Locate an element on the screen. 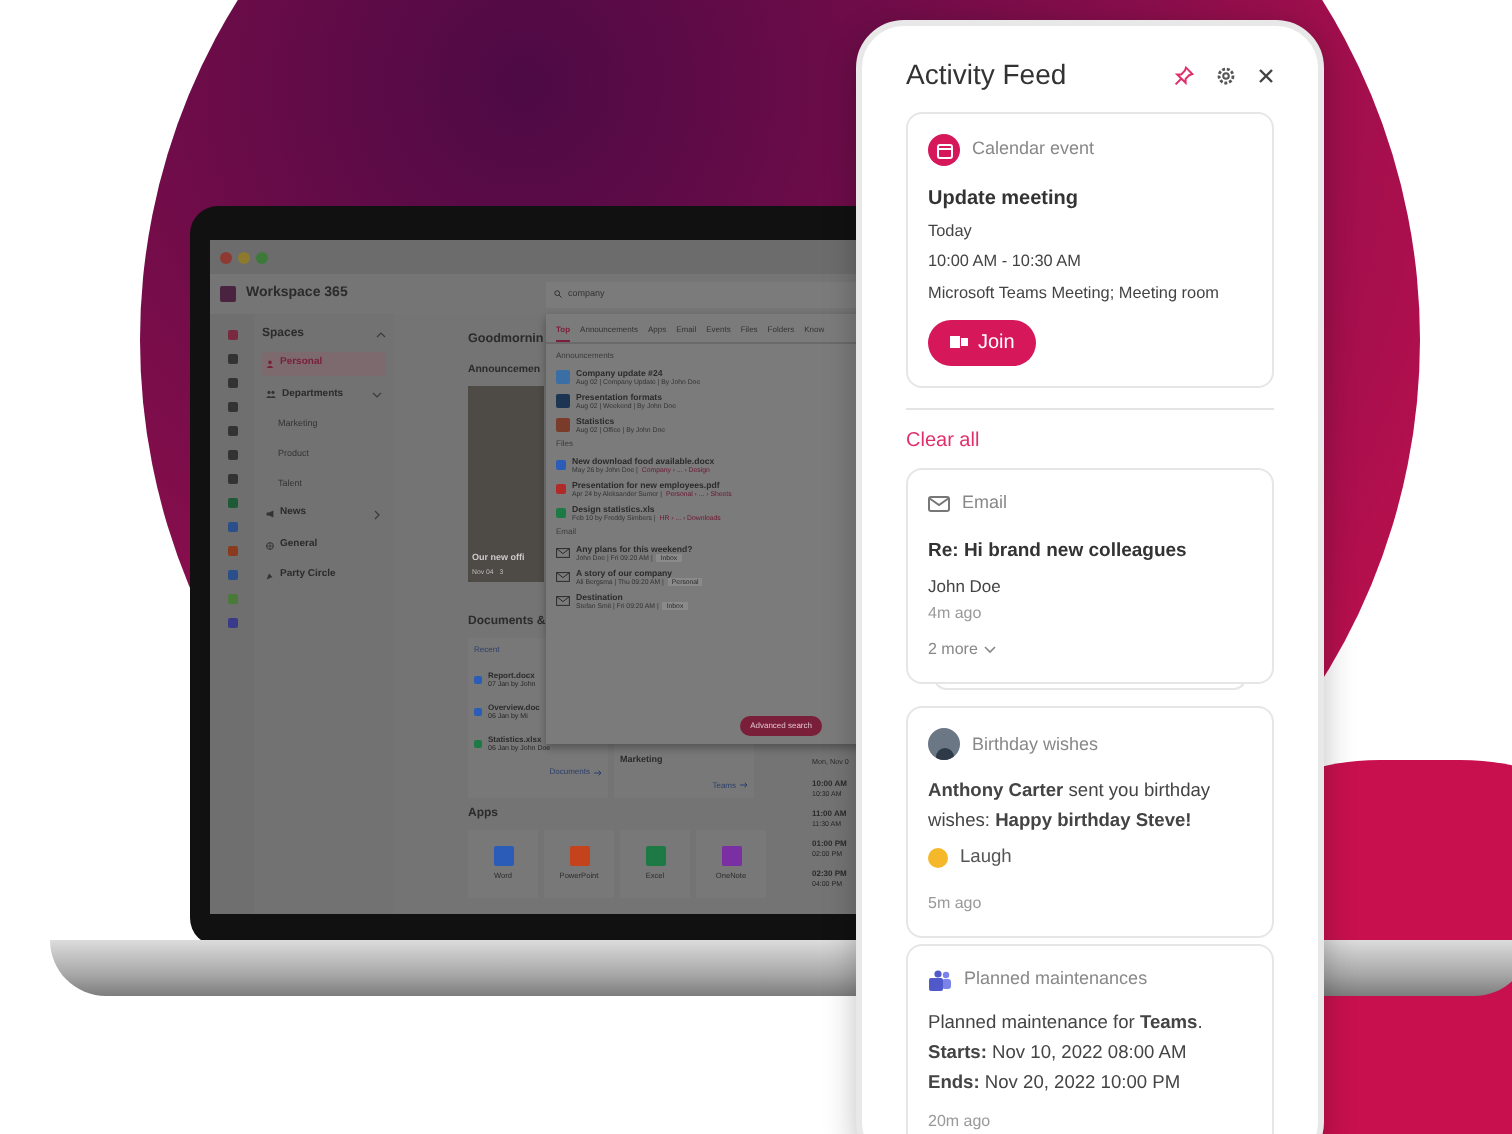 Image resolution: width=1512 pixels, height=1134 pixels. clear-all-link: Clear all is located at coordinates (943, 440).